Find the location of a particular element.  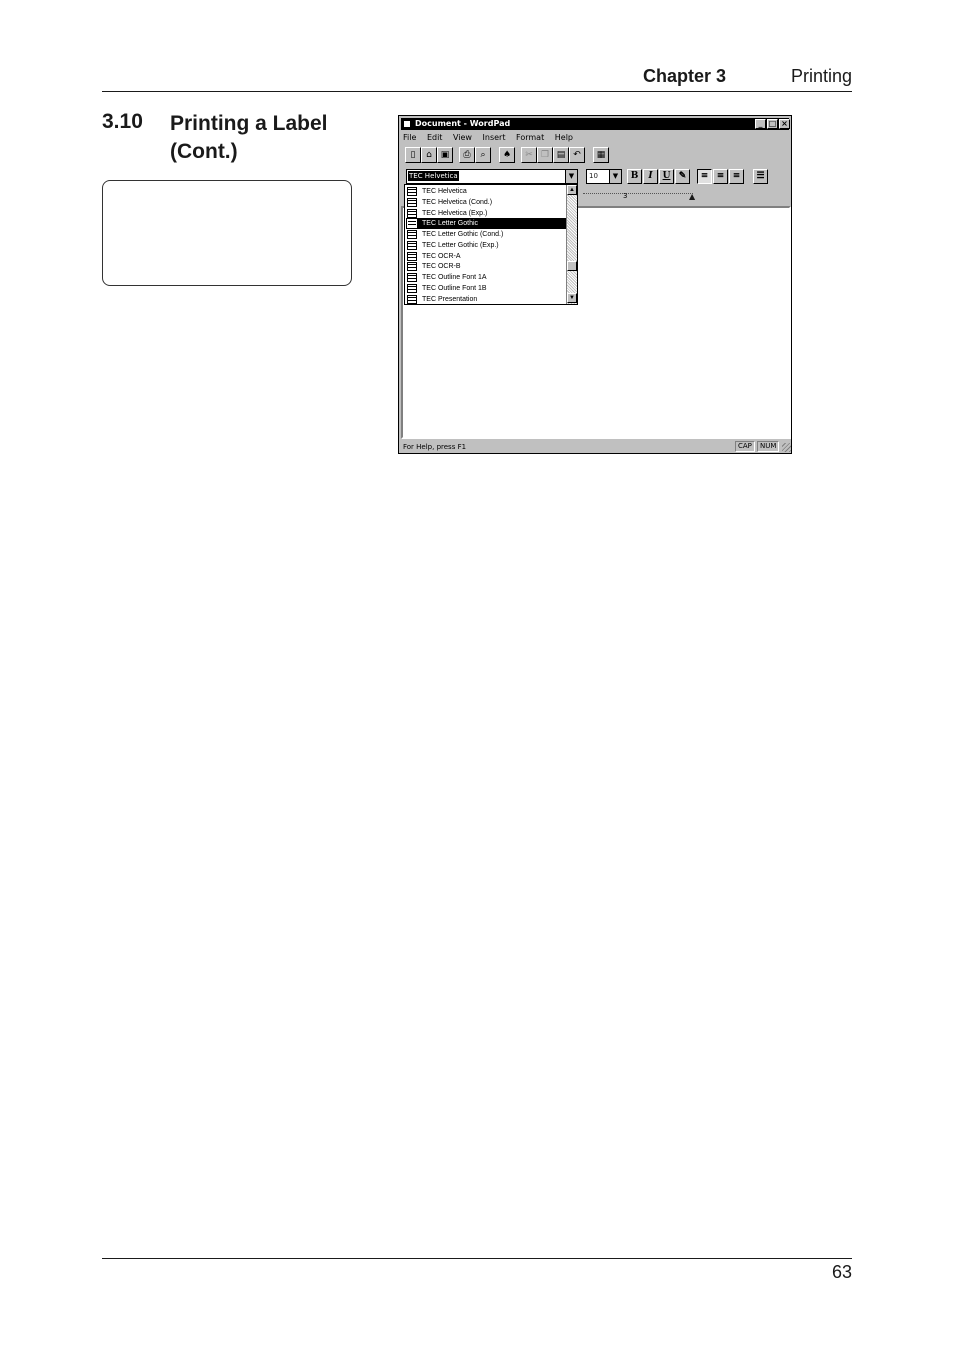

align-center-icon: ≡ is located at coordinates (720, 176).